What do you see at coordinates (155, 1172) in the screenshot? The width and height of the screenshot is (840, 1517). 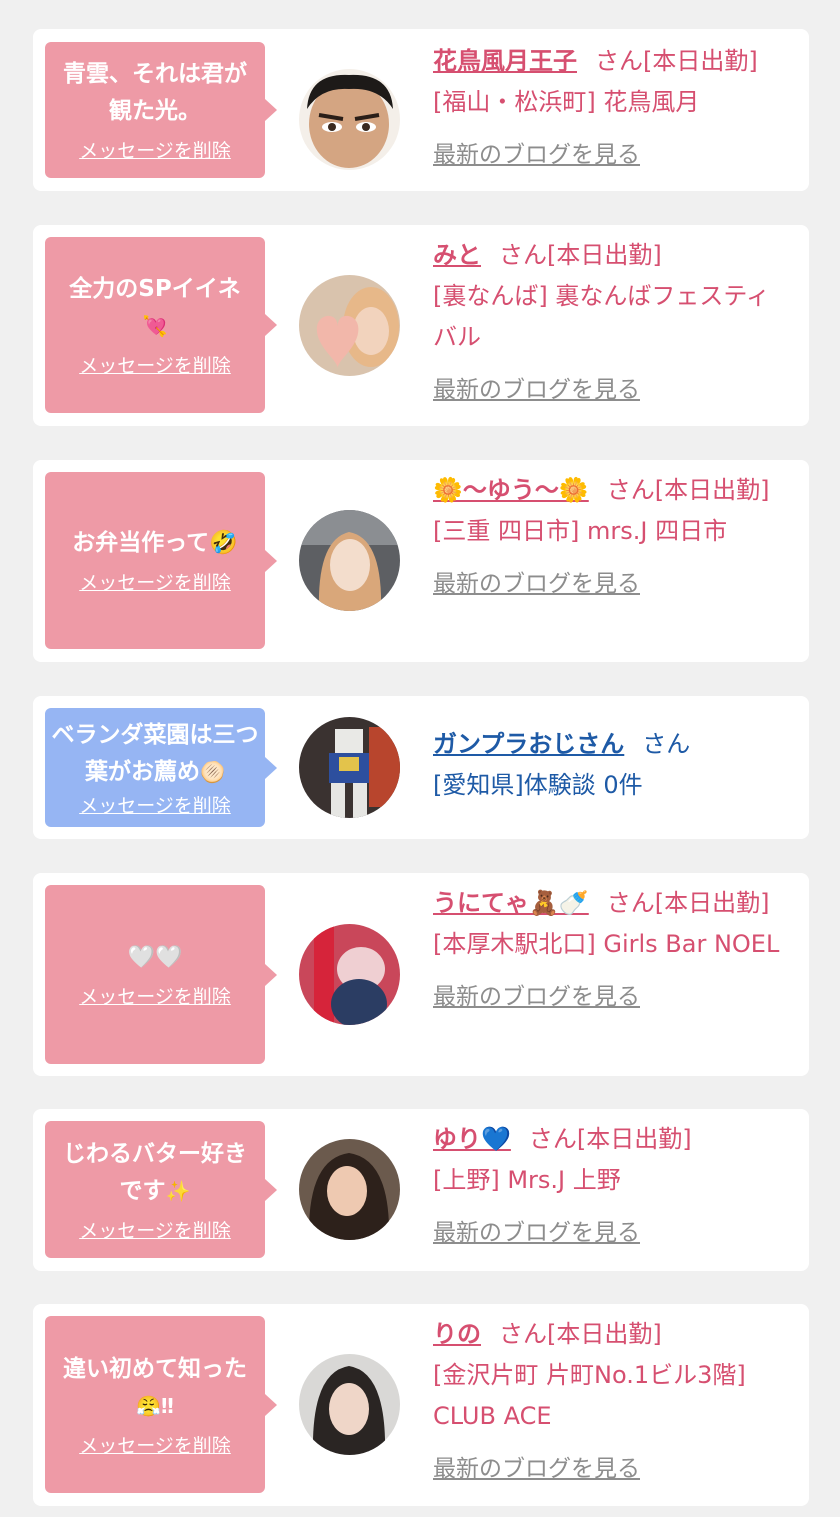 I see `message-text: じわるバター好きです` at bounding box center [155, 1172].